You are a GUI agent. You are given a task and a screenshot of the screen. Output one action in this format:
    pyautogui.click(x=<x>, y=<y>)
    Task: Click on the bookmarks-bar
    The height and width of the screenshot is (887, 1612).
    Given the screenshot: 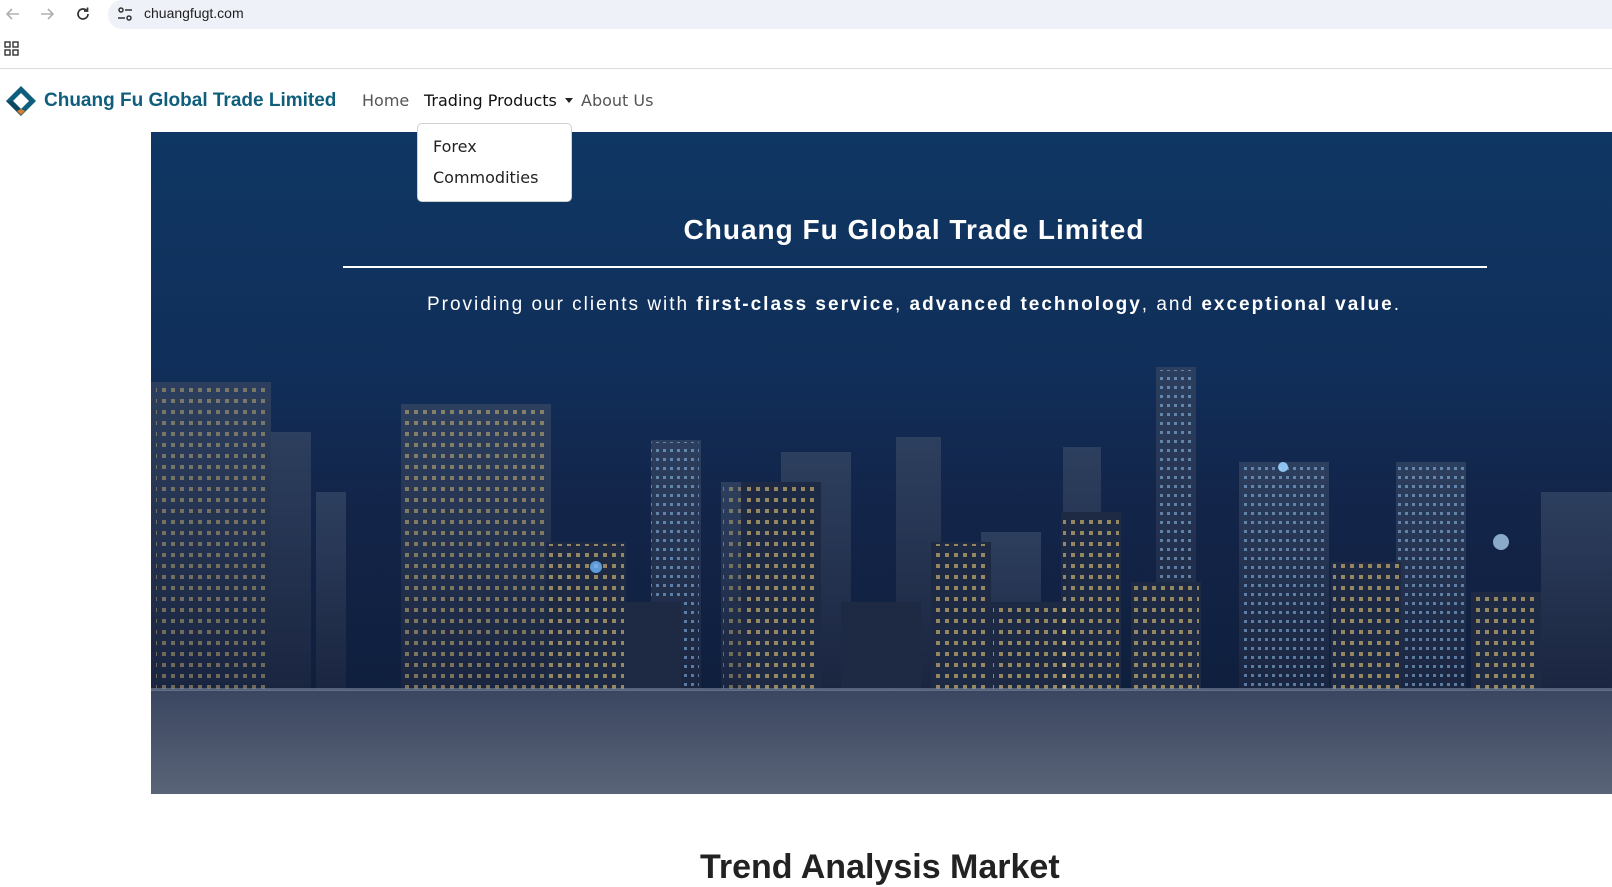 What is the action you would take?
    pyautogui.click(x=806, y=49)
    